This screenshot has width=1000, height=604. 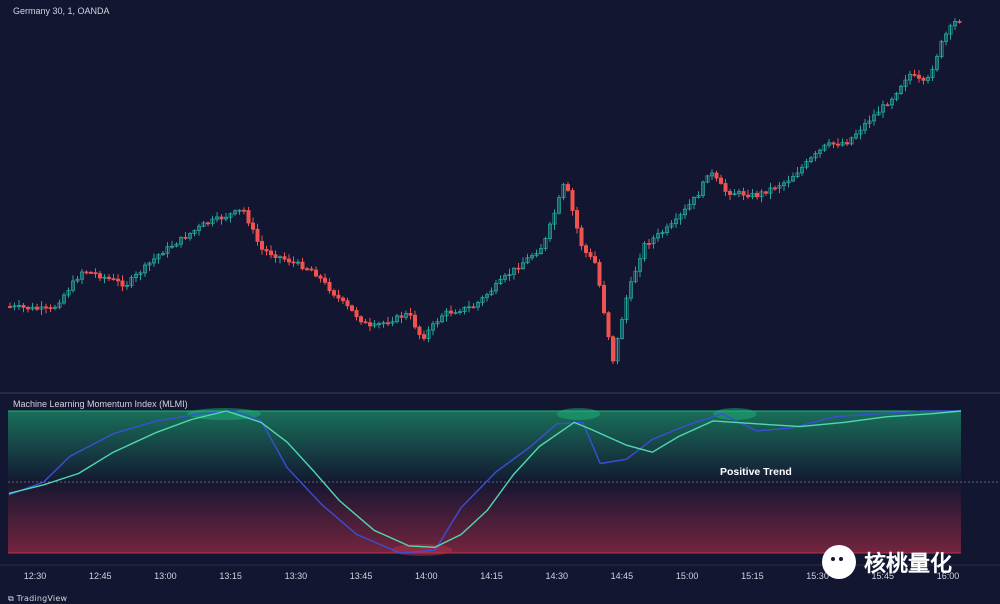 What do you see at coordinates (61, 11) in the screenshot?
I see `symbol-title: Germany 30, 1, OANDA` at bounding box center [61, 11].